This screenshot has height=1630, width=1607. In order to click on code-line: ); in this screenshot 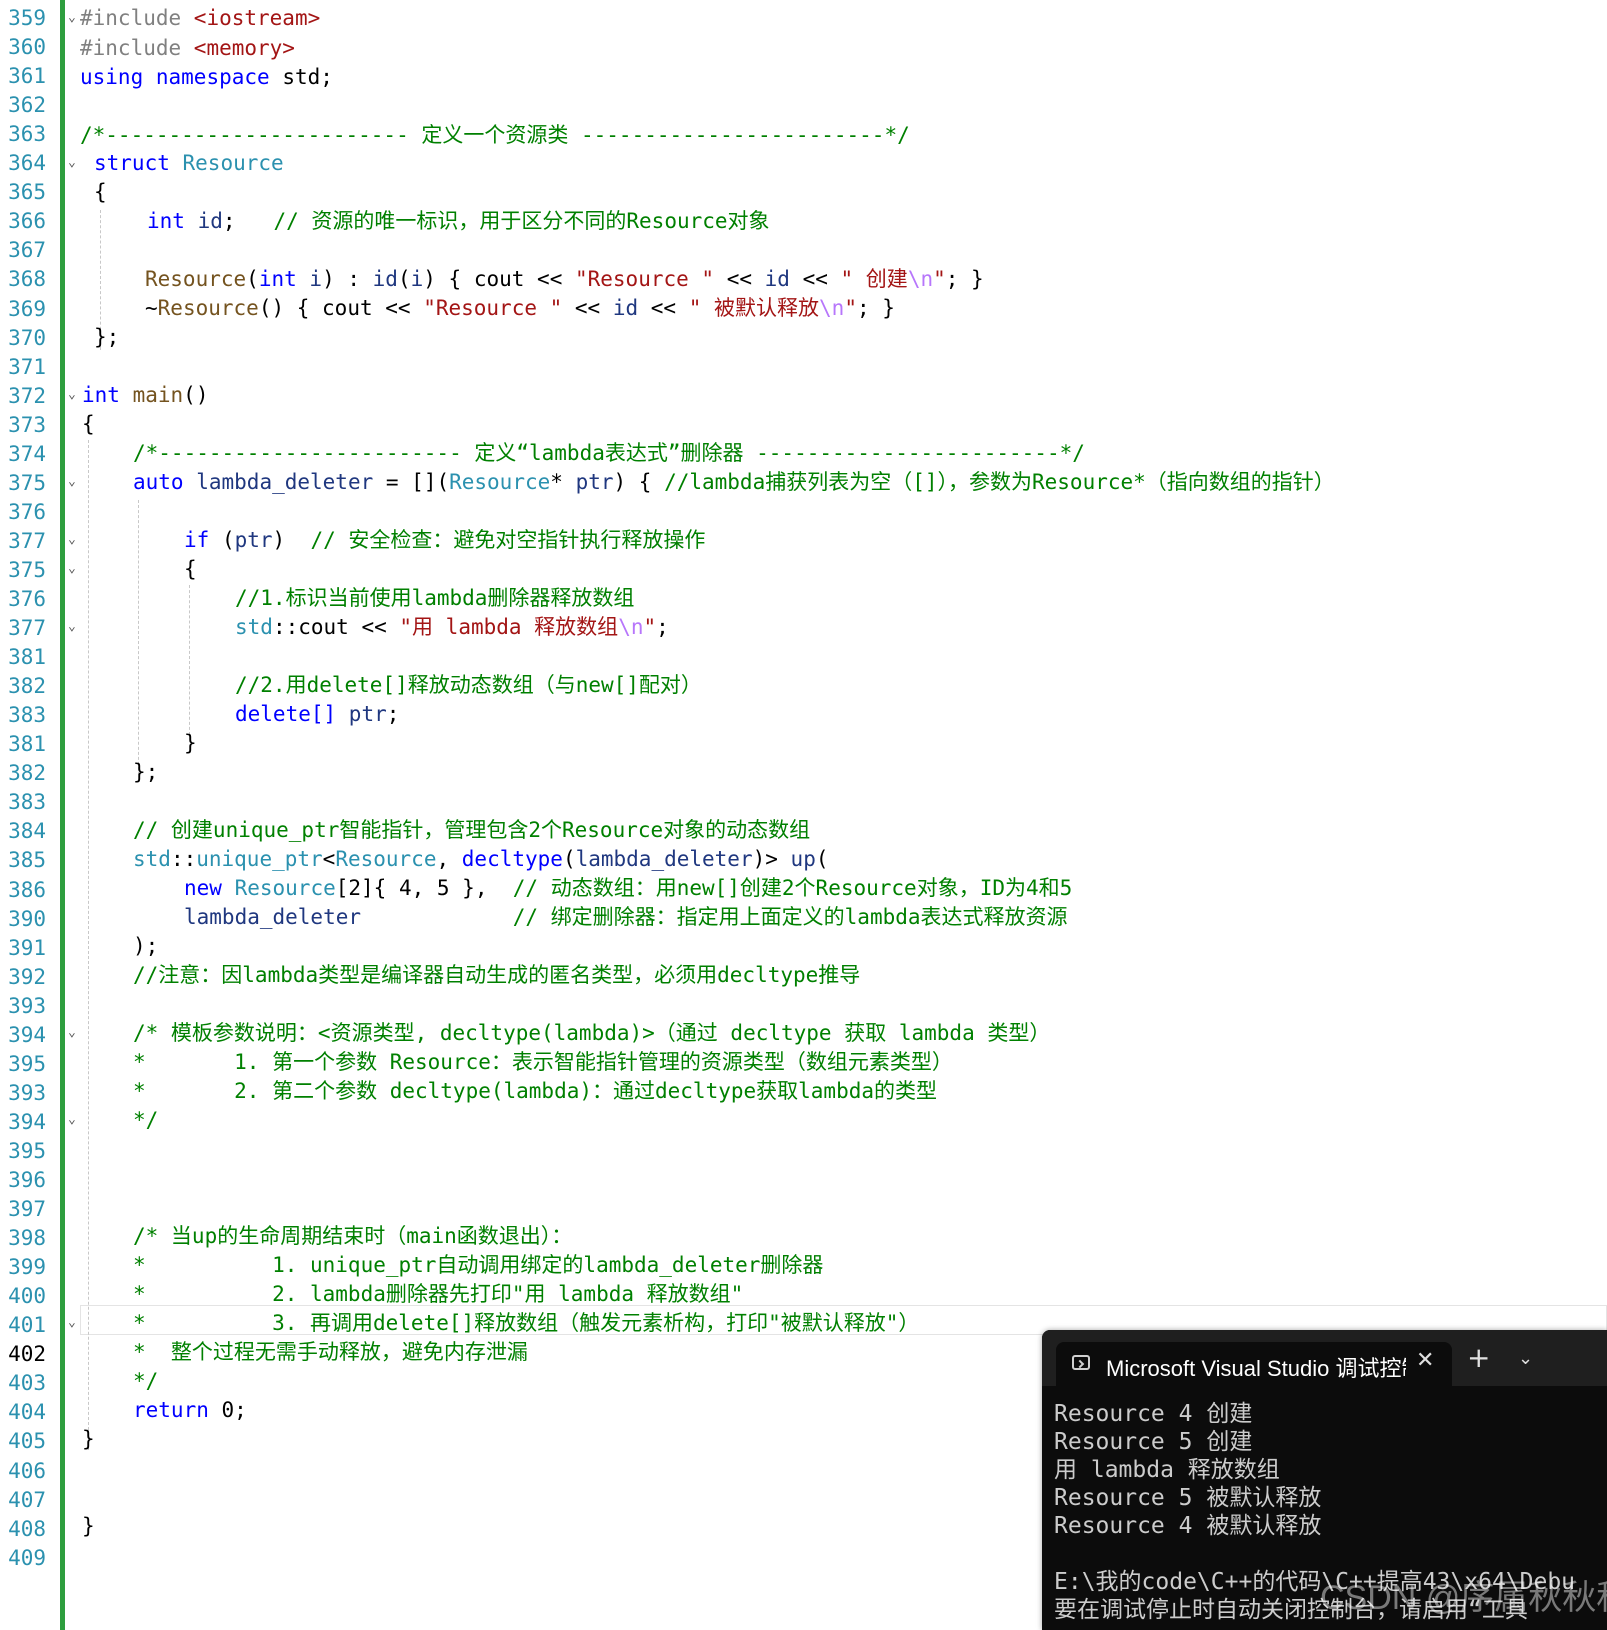, I will do `click(145, 946)`.